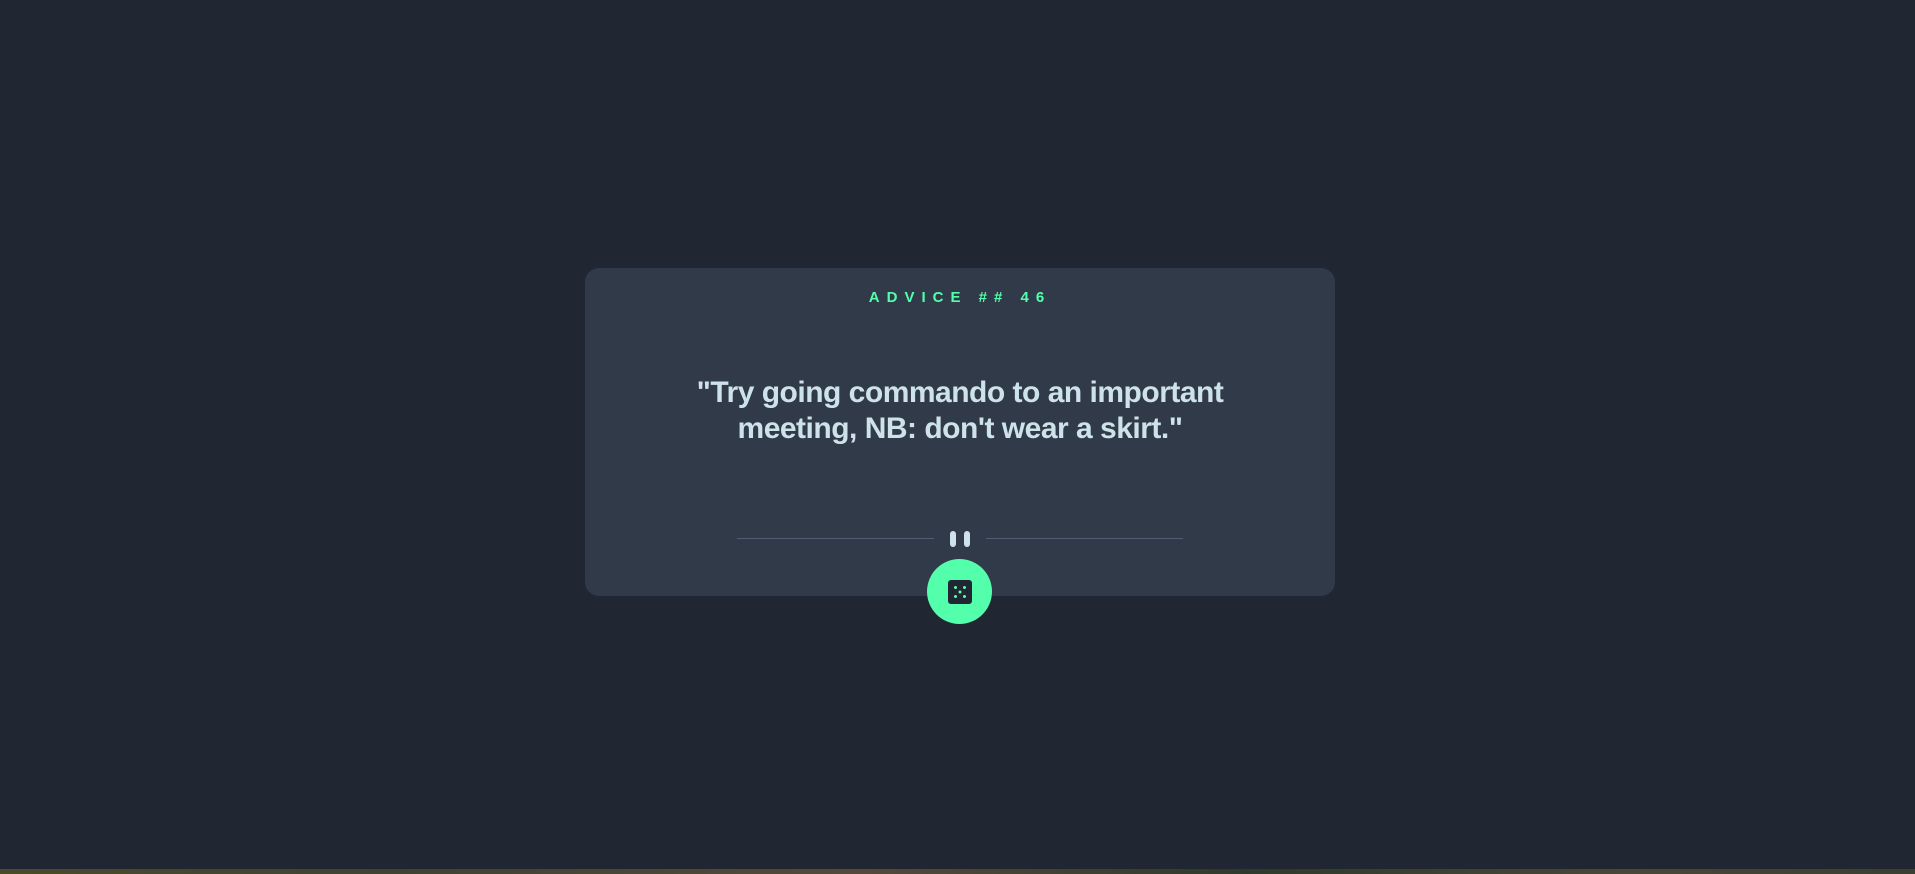 This screenshot has height=874, width=1915. I want to click on card-divider, so click(960, 539).